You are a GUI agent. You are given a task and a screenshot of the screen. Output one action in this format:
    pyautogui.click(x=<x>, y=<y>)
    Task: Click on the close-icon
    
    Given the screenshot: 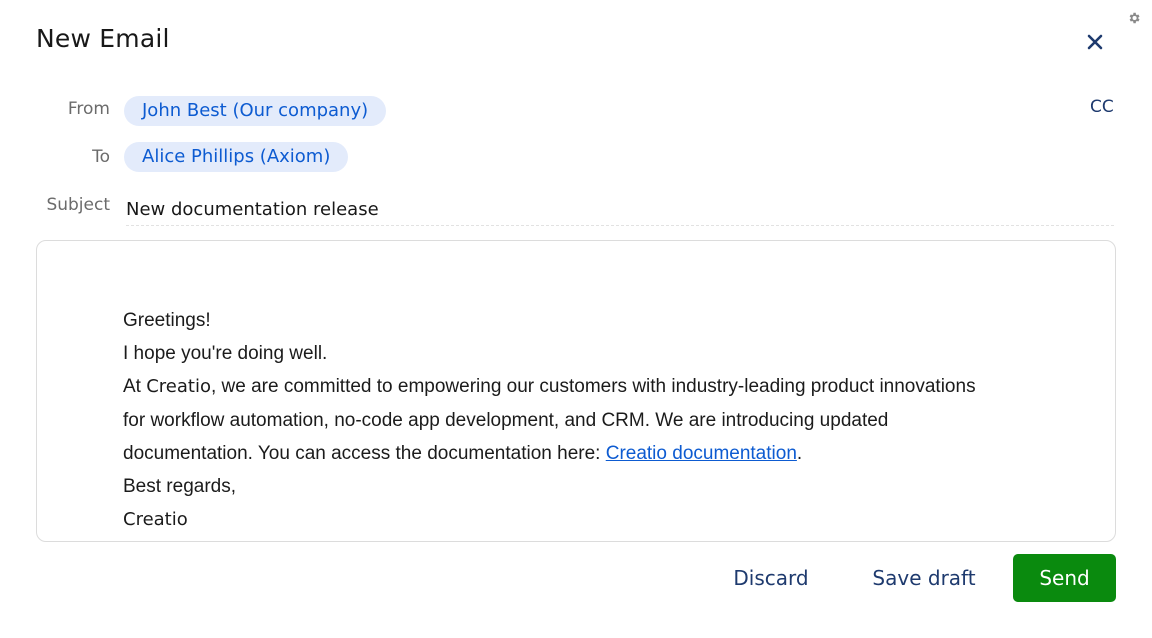 What is the action you would take?
    pyautogui.click(x=1095, y=42)
    